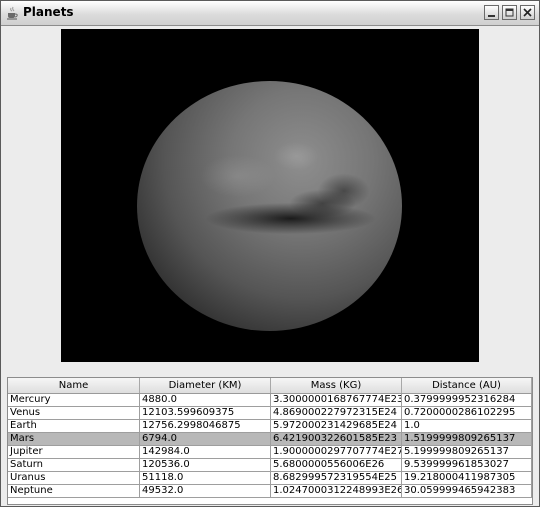 The height and width of the screenshot is (507, 540). What do you see at coordinates (205, 465) in the screenshot?
I see `cell-diameter: 120536.0` at bounding box center [205, 465].